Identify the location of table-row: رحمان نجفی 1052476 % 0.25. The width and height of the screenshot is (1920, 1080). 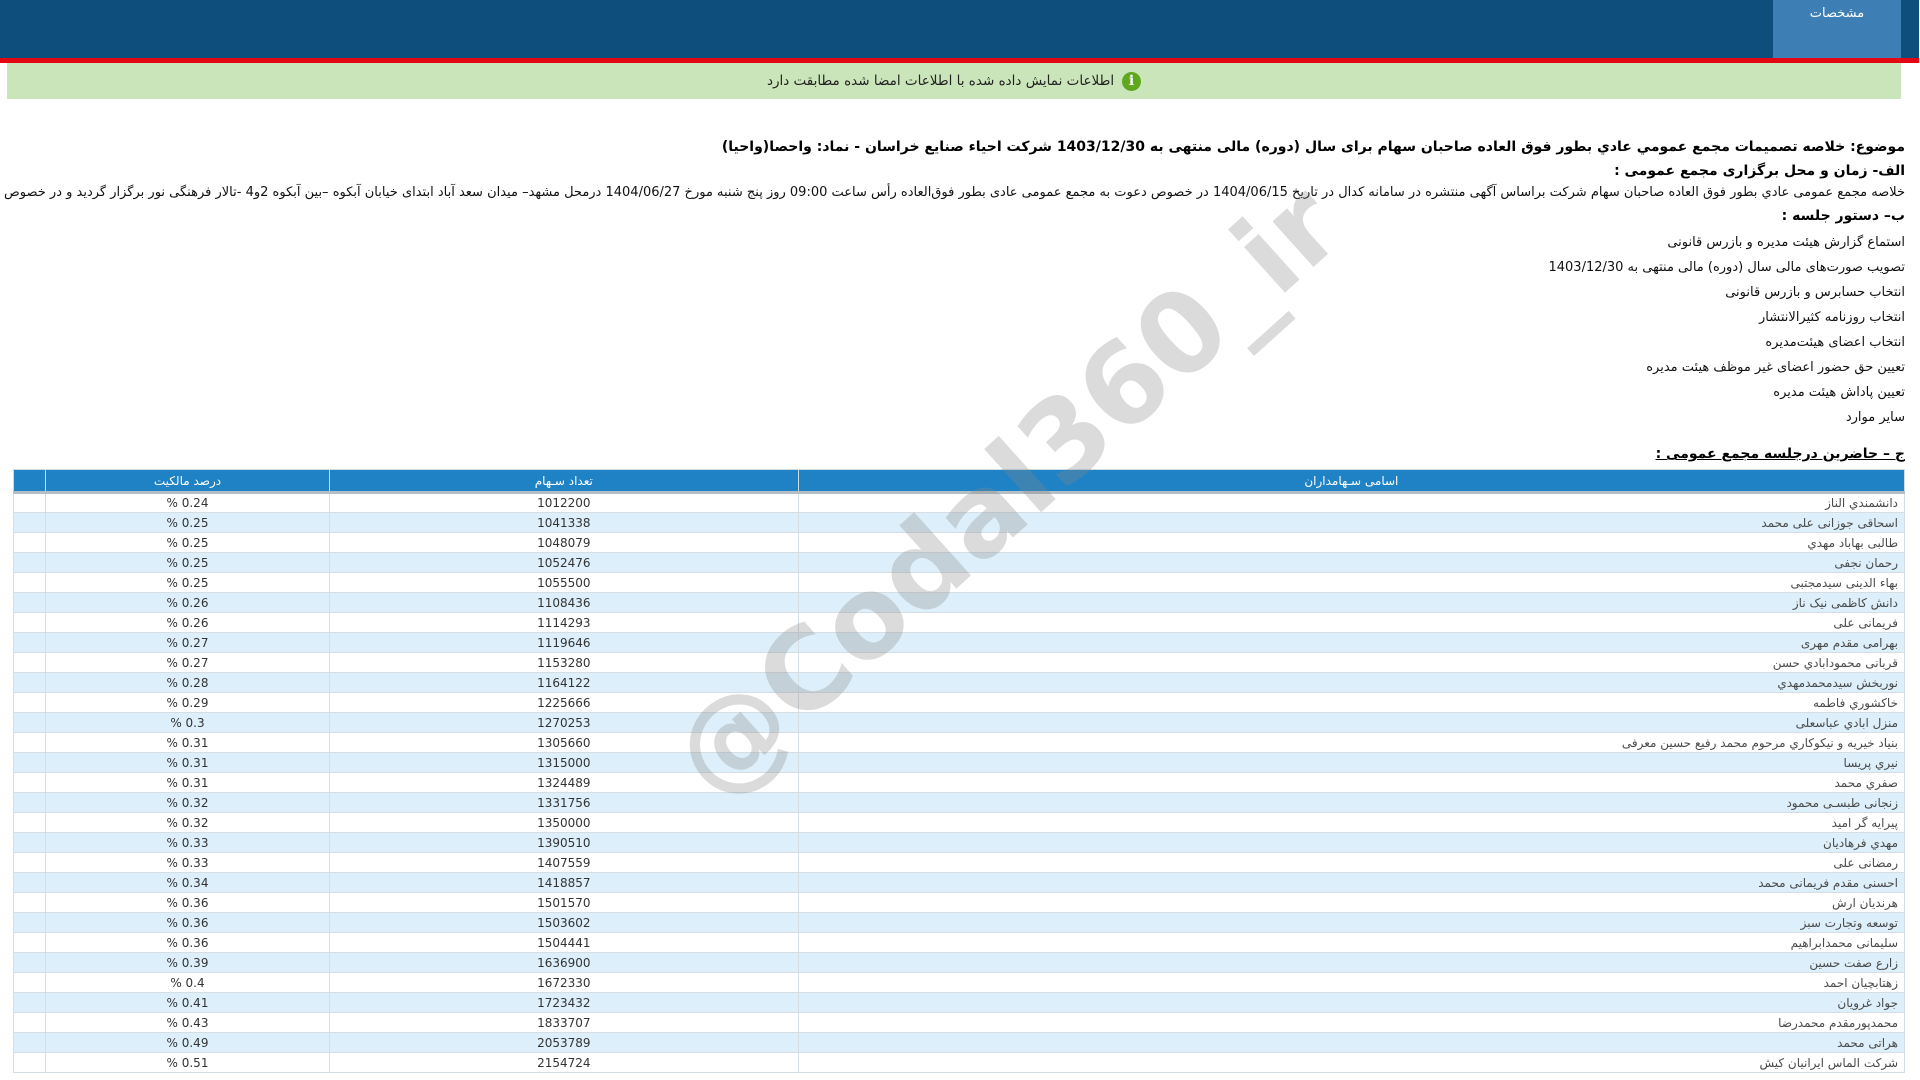
(960, 562).